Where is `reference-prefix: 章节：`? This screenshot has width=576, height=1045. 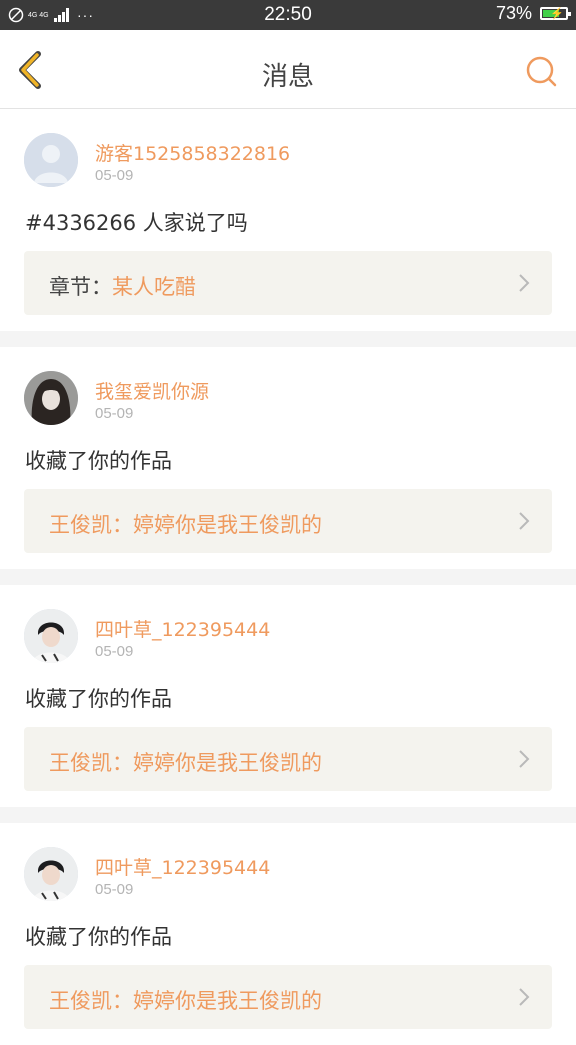 reference-prefix: 章节： is located at coordinates (80, 287).